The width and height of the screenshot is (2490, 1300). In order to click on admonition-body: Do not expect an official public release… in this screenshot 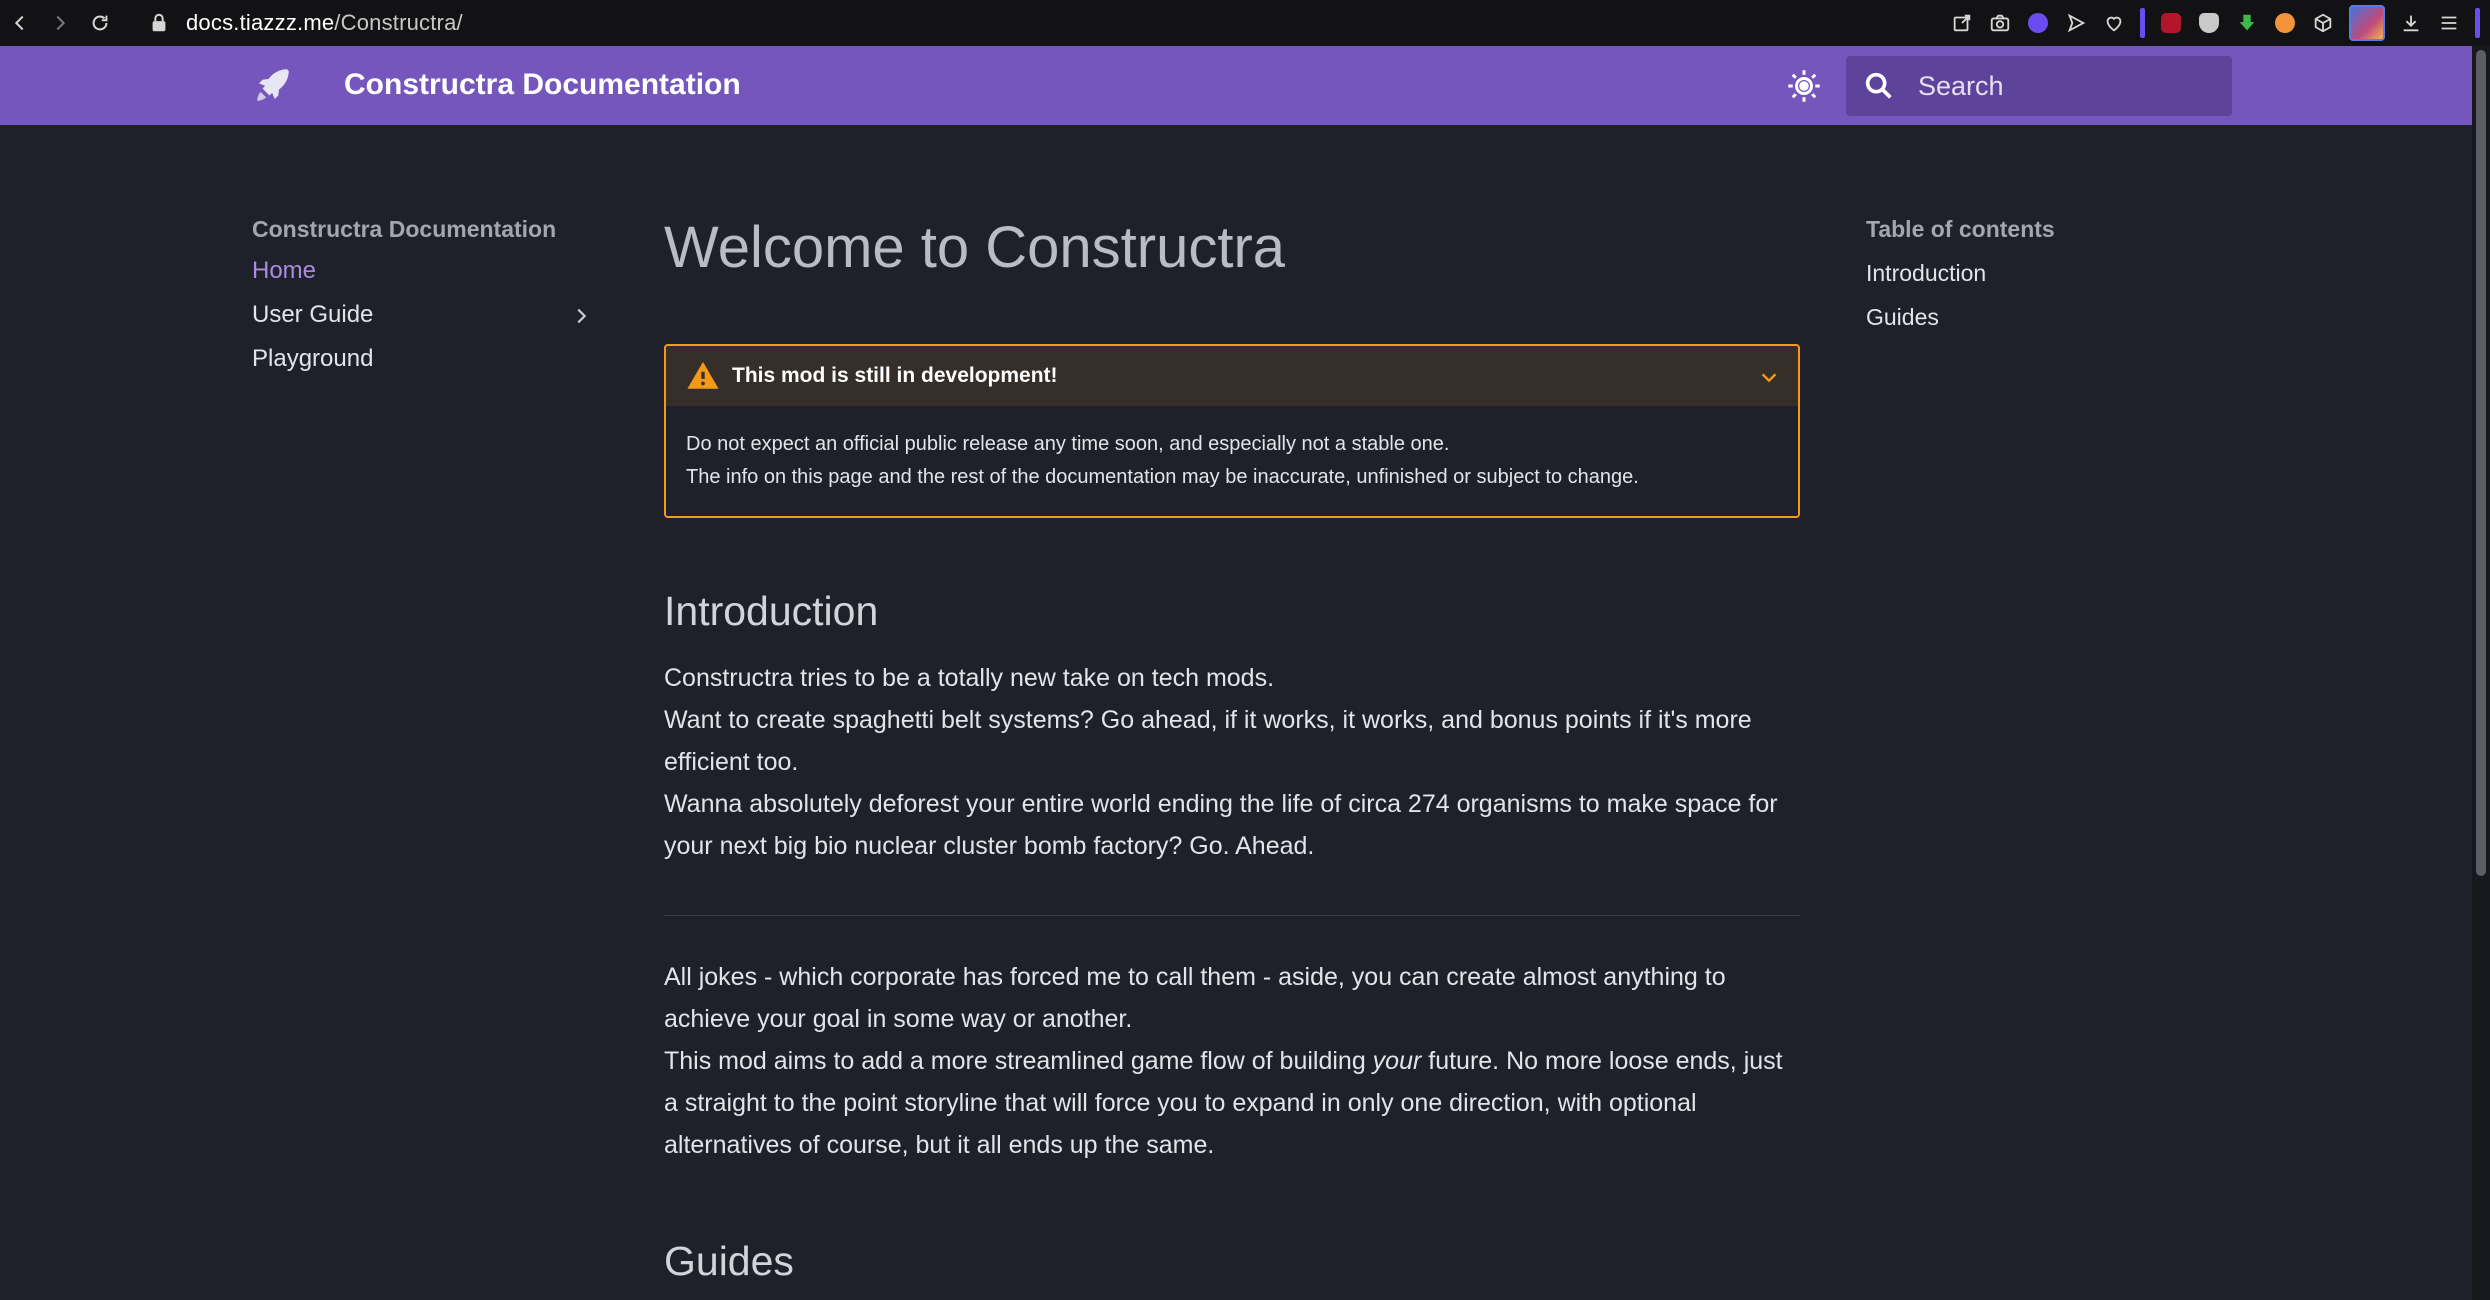, I will do `click(1232, 461)`.